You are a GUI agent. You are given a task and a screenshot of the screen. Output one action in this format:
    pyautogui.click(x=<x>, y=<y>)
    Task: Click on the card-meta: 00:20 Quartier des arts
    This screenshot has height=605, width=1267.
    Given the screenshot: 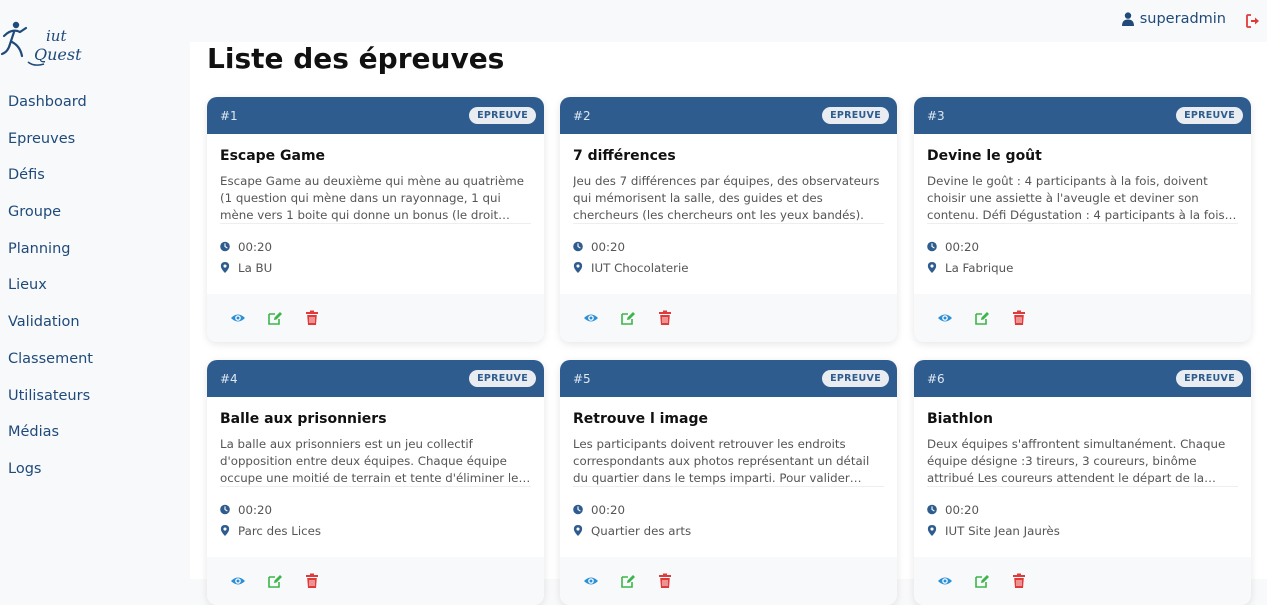 What is the action you would take?
    pyautogui.click(x=728, y=520)
    